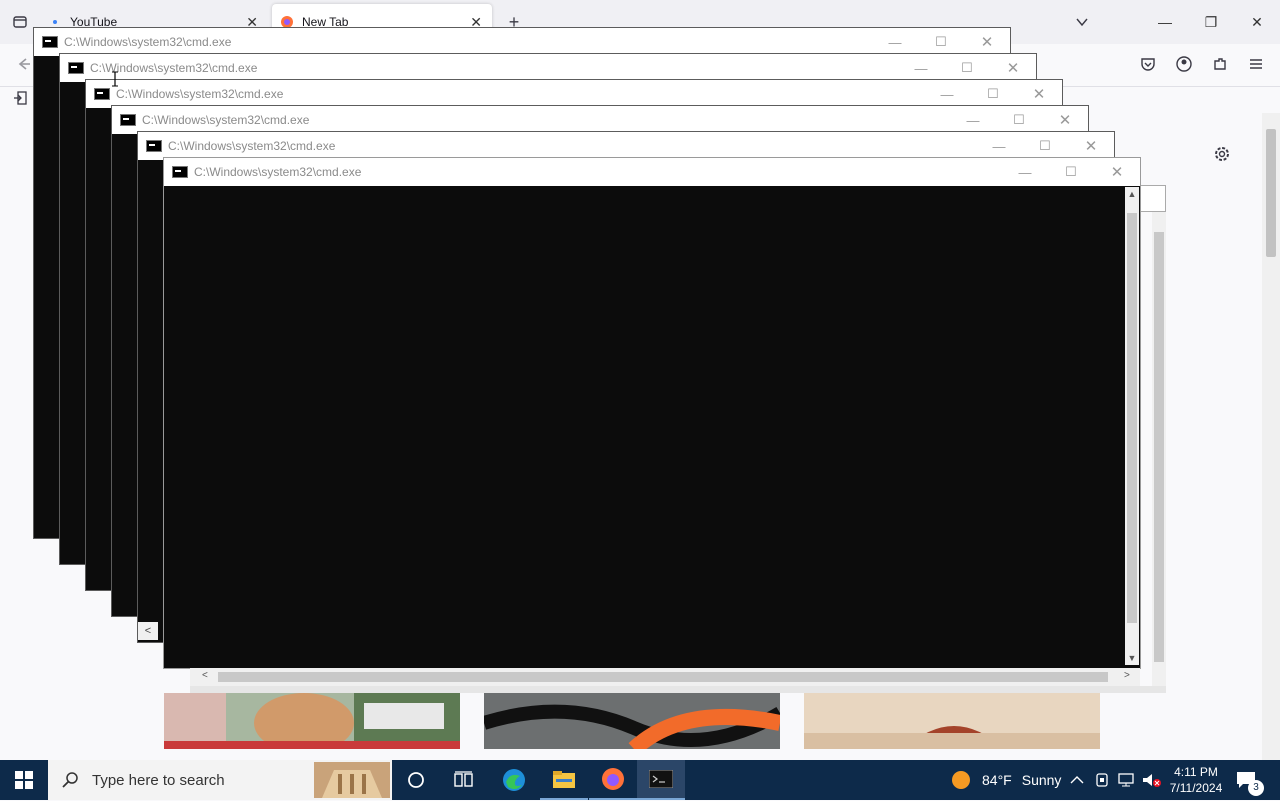 The width and height of the screenshot is (1280, 801). I want to click on window-restore-button: ❐, so click(1211, 22).